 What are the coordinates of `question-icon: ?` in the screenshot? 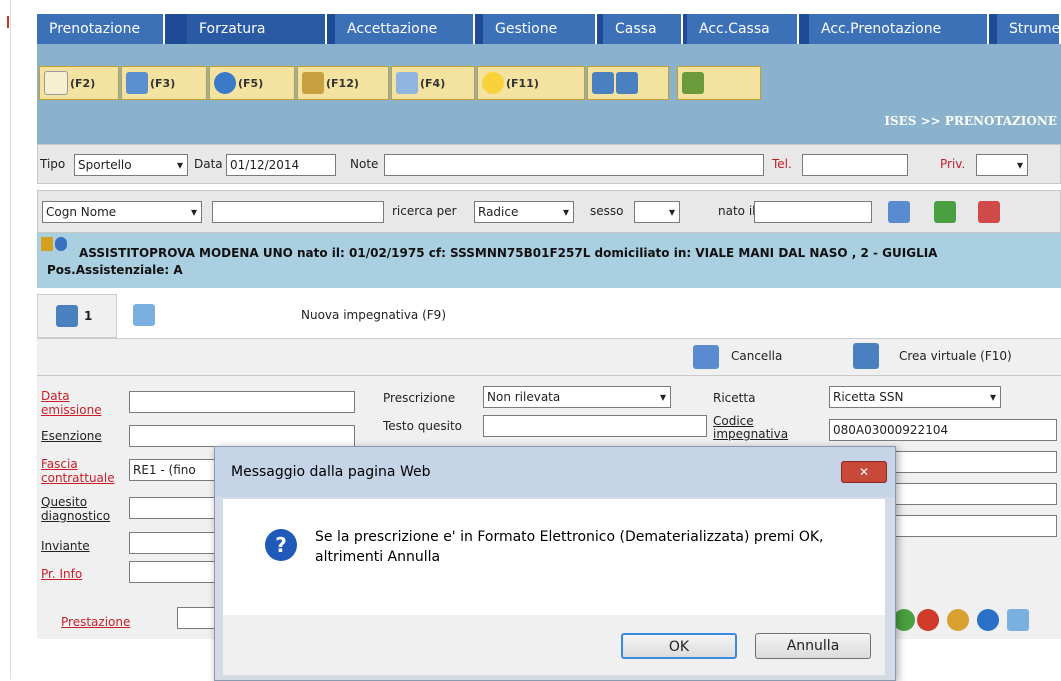 It's located at (281, 545).